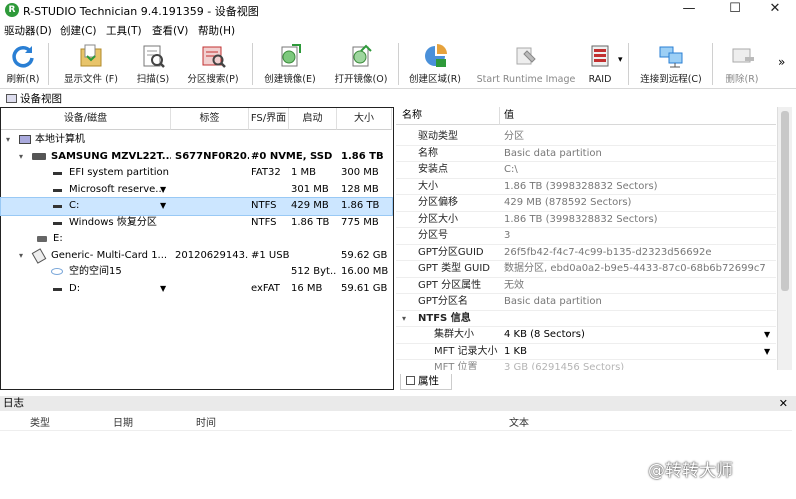 This screenshot has width=796, height=499. What do you see at coordinates (196, 289) in the screenshot?
I see `tree-row-partition: D: ▼ exFAT 16 MB 59.61 GB` at bounding box center [196, 289].